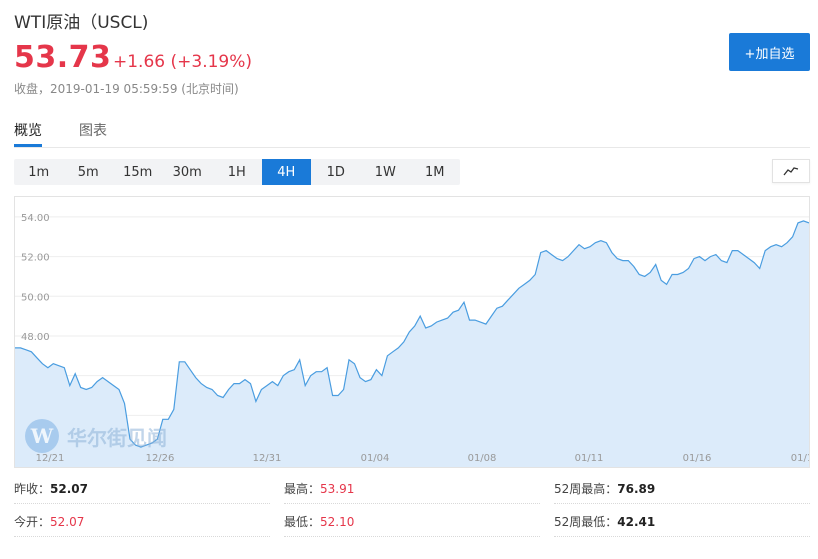 Image resolution: width=818 pixels, height=559 pixels. Describe the element at coordinates (138, 172) in the screenshot. I see `period-15m: 15m` at that location.